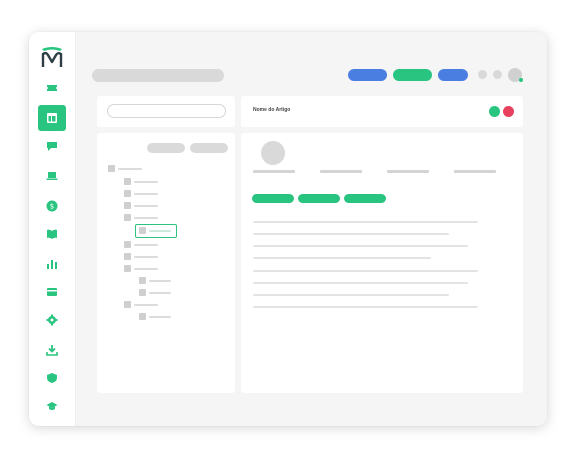  I want to click on sidebar-item-learning, so click(52, 406).